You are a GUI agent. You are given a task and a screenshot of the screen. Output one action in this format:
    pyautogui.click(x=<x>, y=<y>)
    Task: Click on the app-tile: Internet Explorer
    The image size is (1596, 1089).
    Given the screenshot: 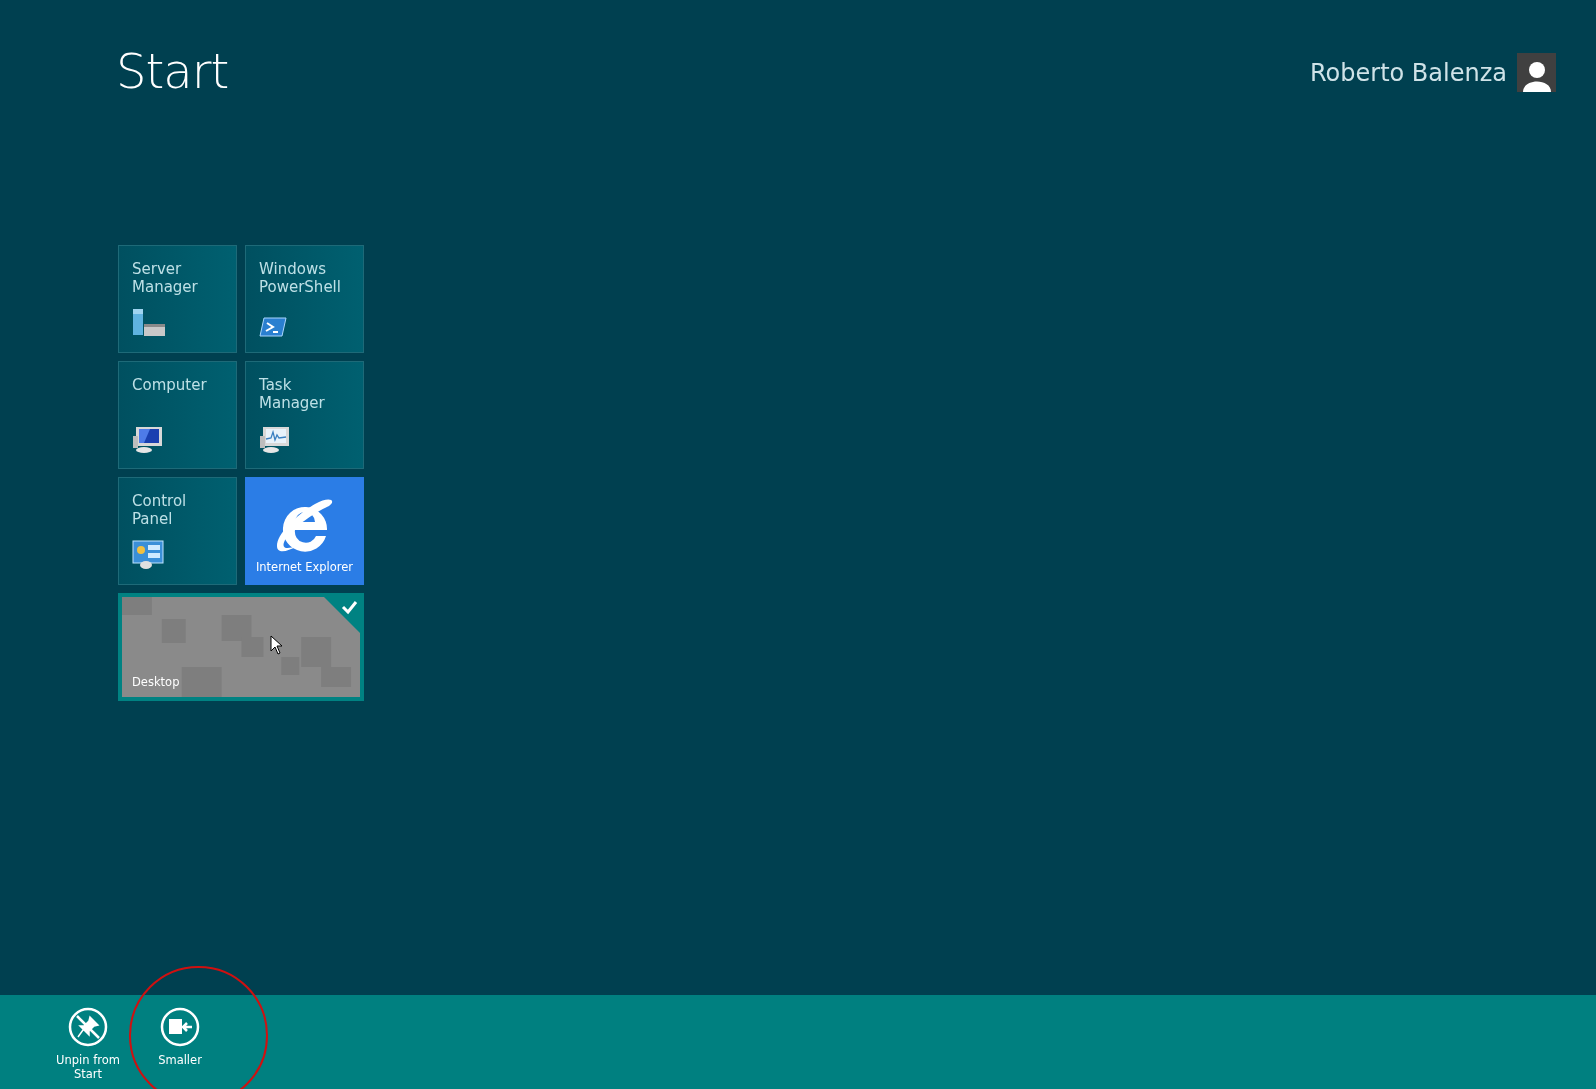 What is the action you would take?
    pyautogui.click(x=304, y=531)
    